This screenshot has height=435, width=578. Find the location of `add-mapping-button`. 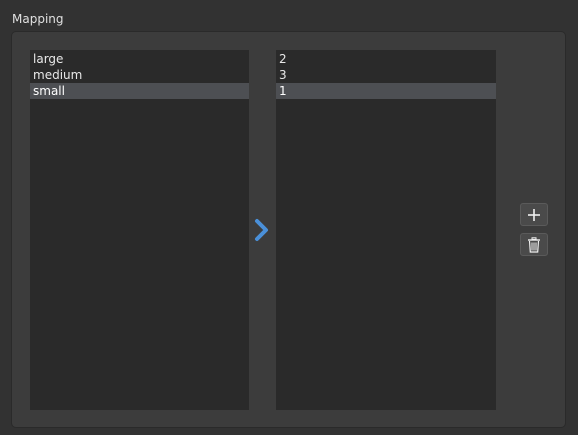

add-mapping-button is located at coordinates (534, 214).